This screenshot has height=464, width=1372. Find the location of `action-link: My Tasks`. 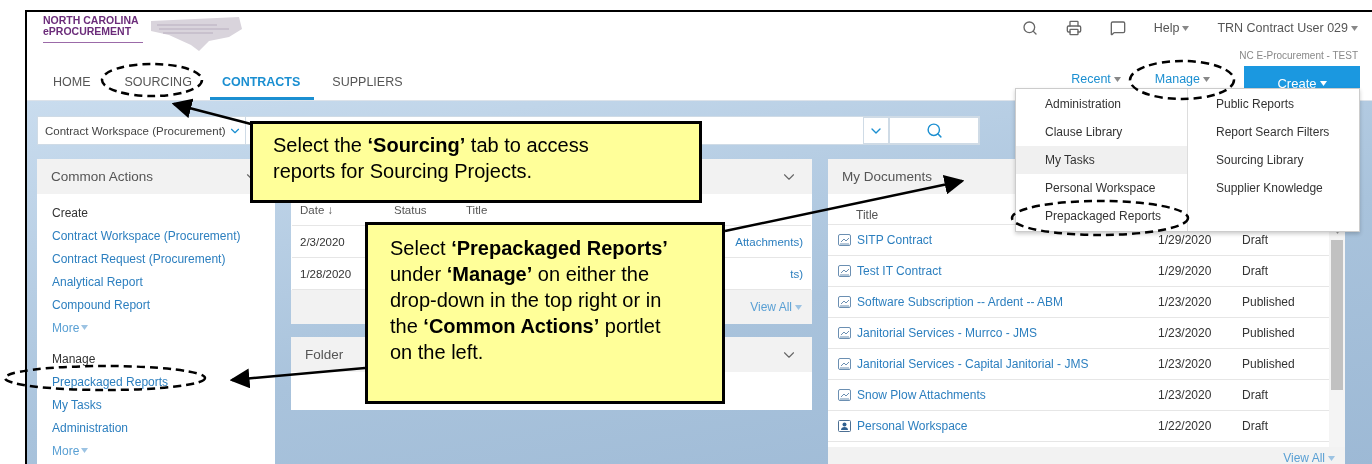

action-link: My Tasks is located at coordinates (156, 404).